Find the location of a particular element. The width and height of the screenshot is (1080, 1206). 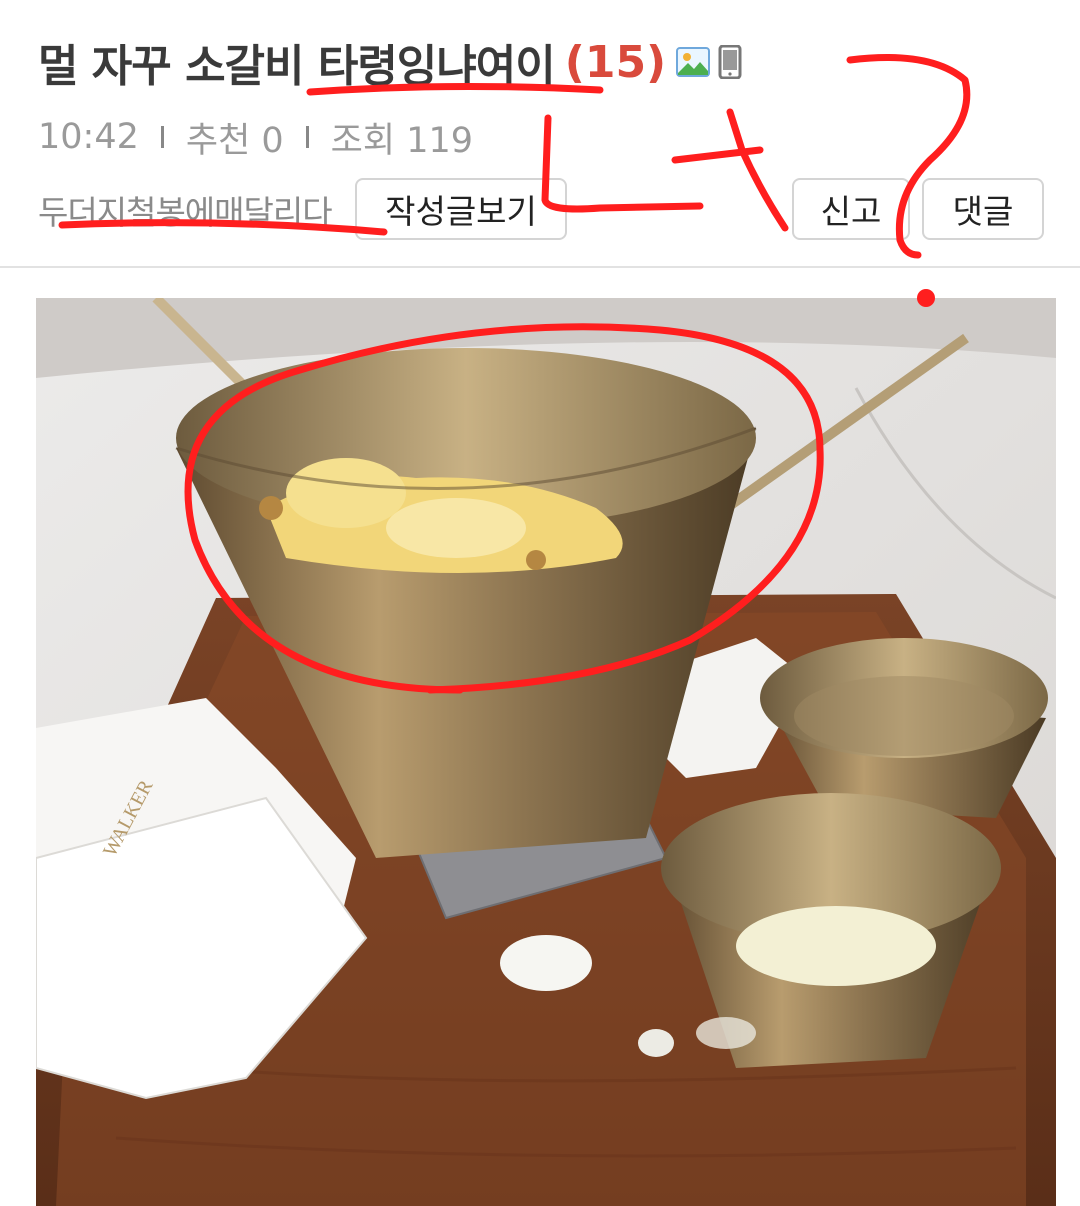

view-count: 조회 119 is located at coordinates (402, 140).